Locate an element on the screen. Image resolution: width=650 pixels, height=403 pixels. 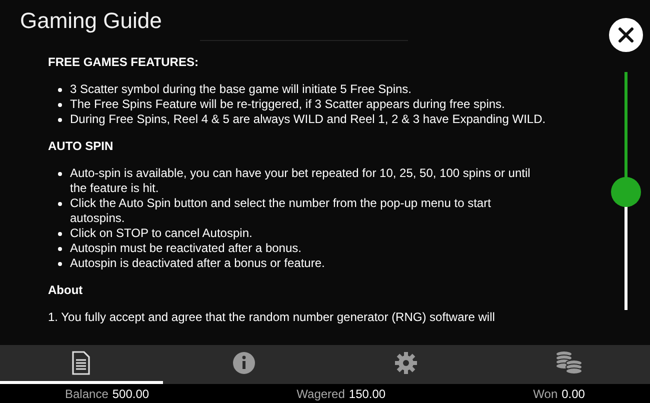
scrollbar is located at coordinates (626, 192).